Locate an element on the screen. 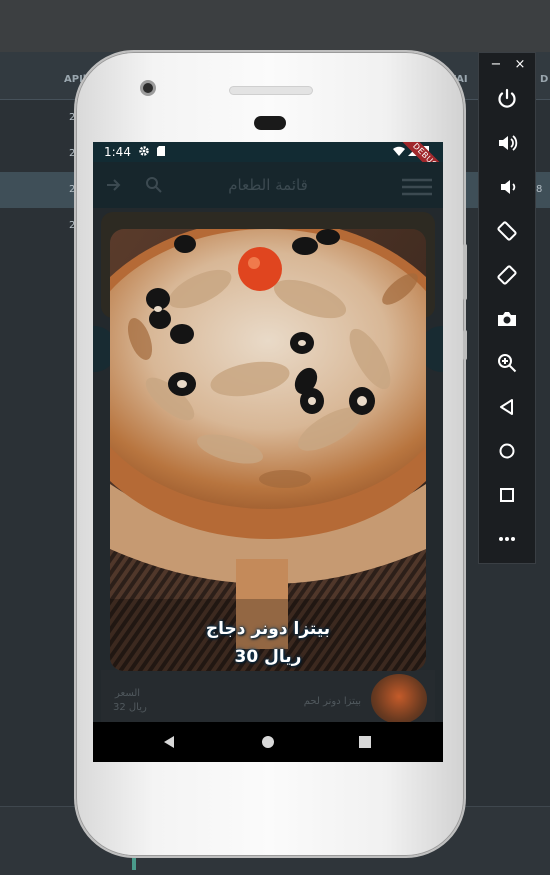 This screenshot has width=550, height=875. dialog-item-name: بيتزا دونر دجاج is located at coordinates (268, 629).